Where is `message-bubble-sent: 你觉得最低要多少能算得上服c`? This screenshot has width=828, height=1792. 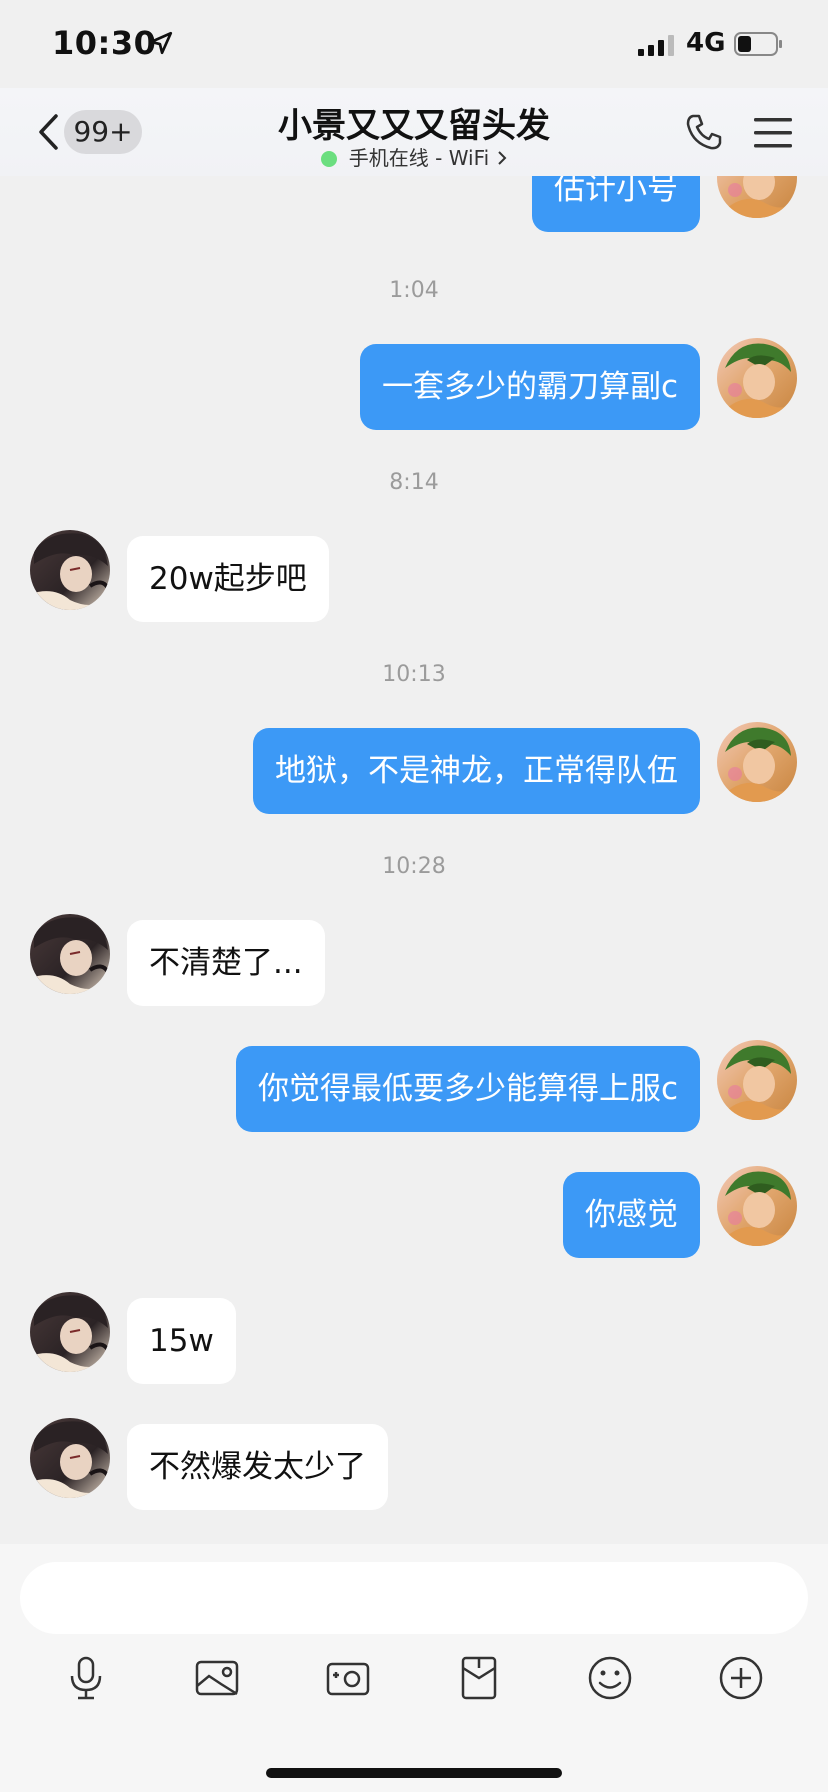
message-bubble-sent: 你觉得最低要多少能算得上服c is located at coordinates (467, 1089).